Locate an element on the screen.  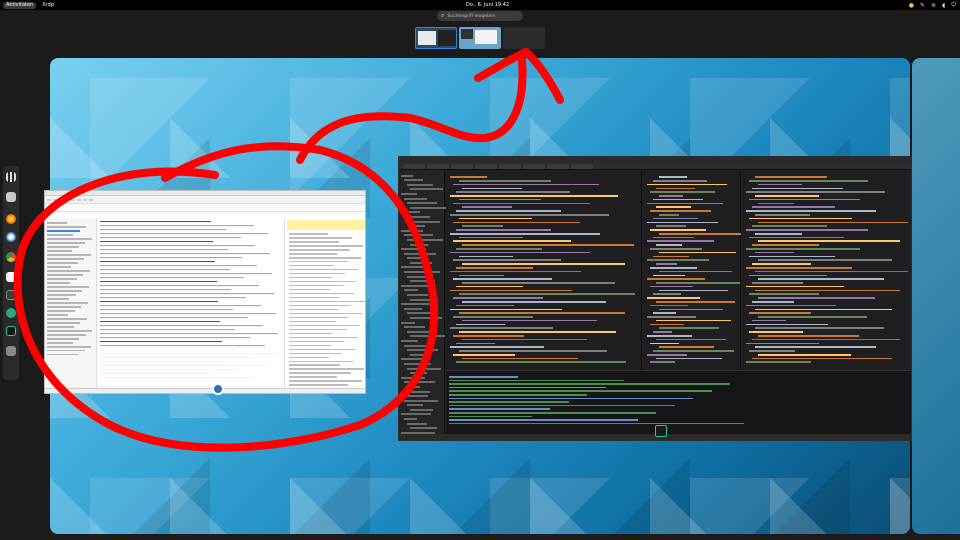
activities-button: Aktivitäten is located at coordinates (20, 5).